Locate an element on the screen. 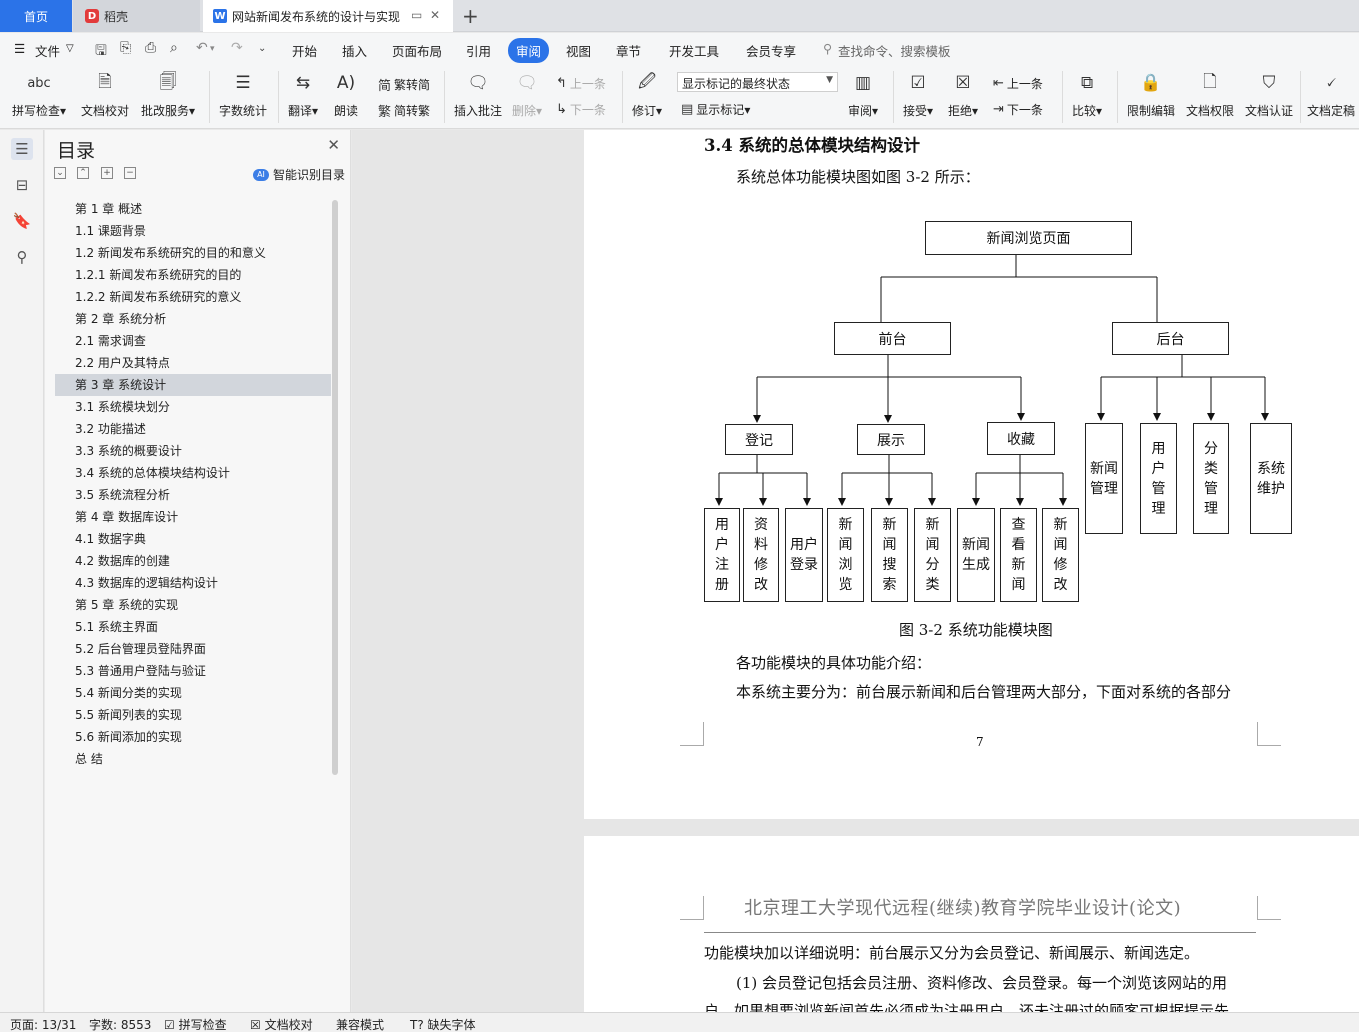  add-heading-icon: + is located at coordinates (107, 173).